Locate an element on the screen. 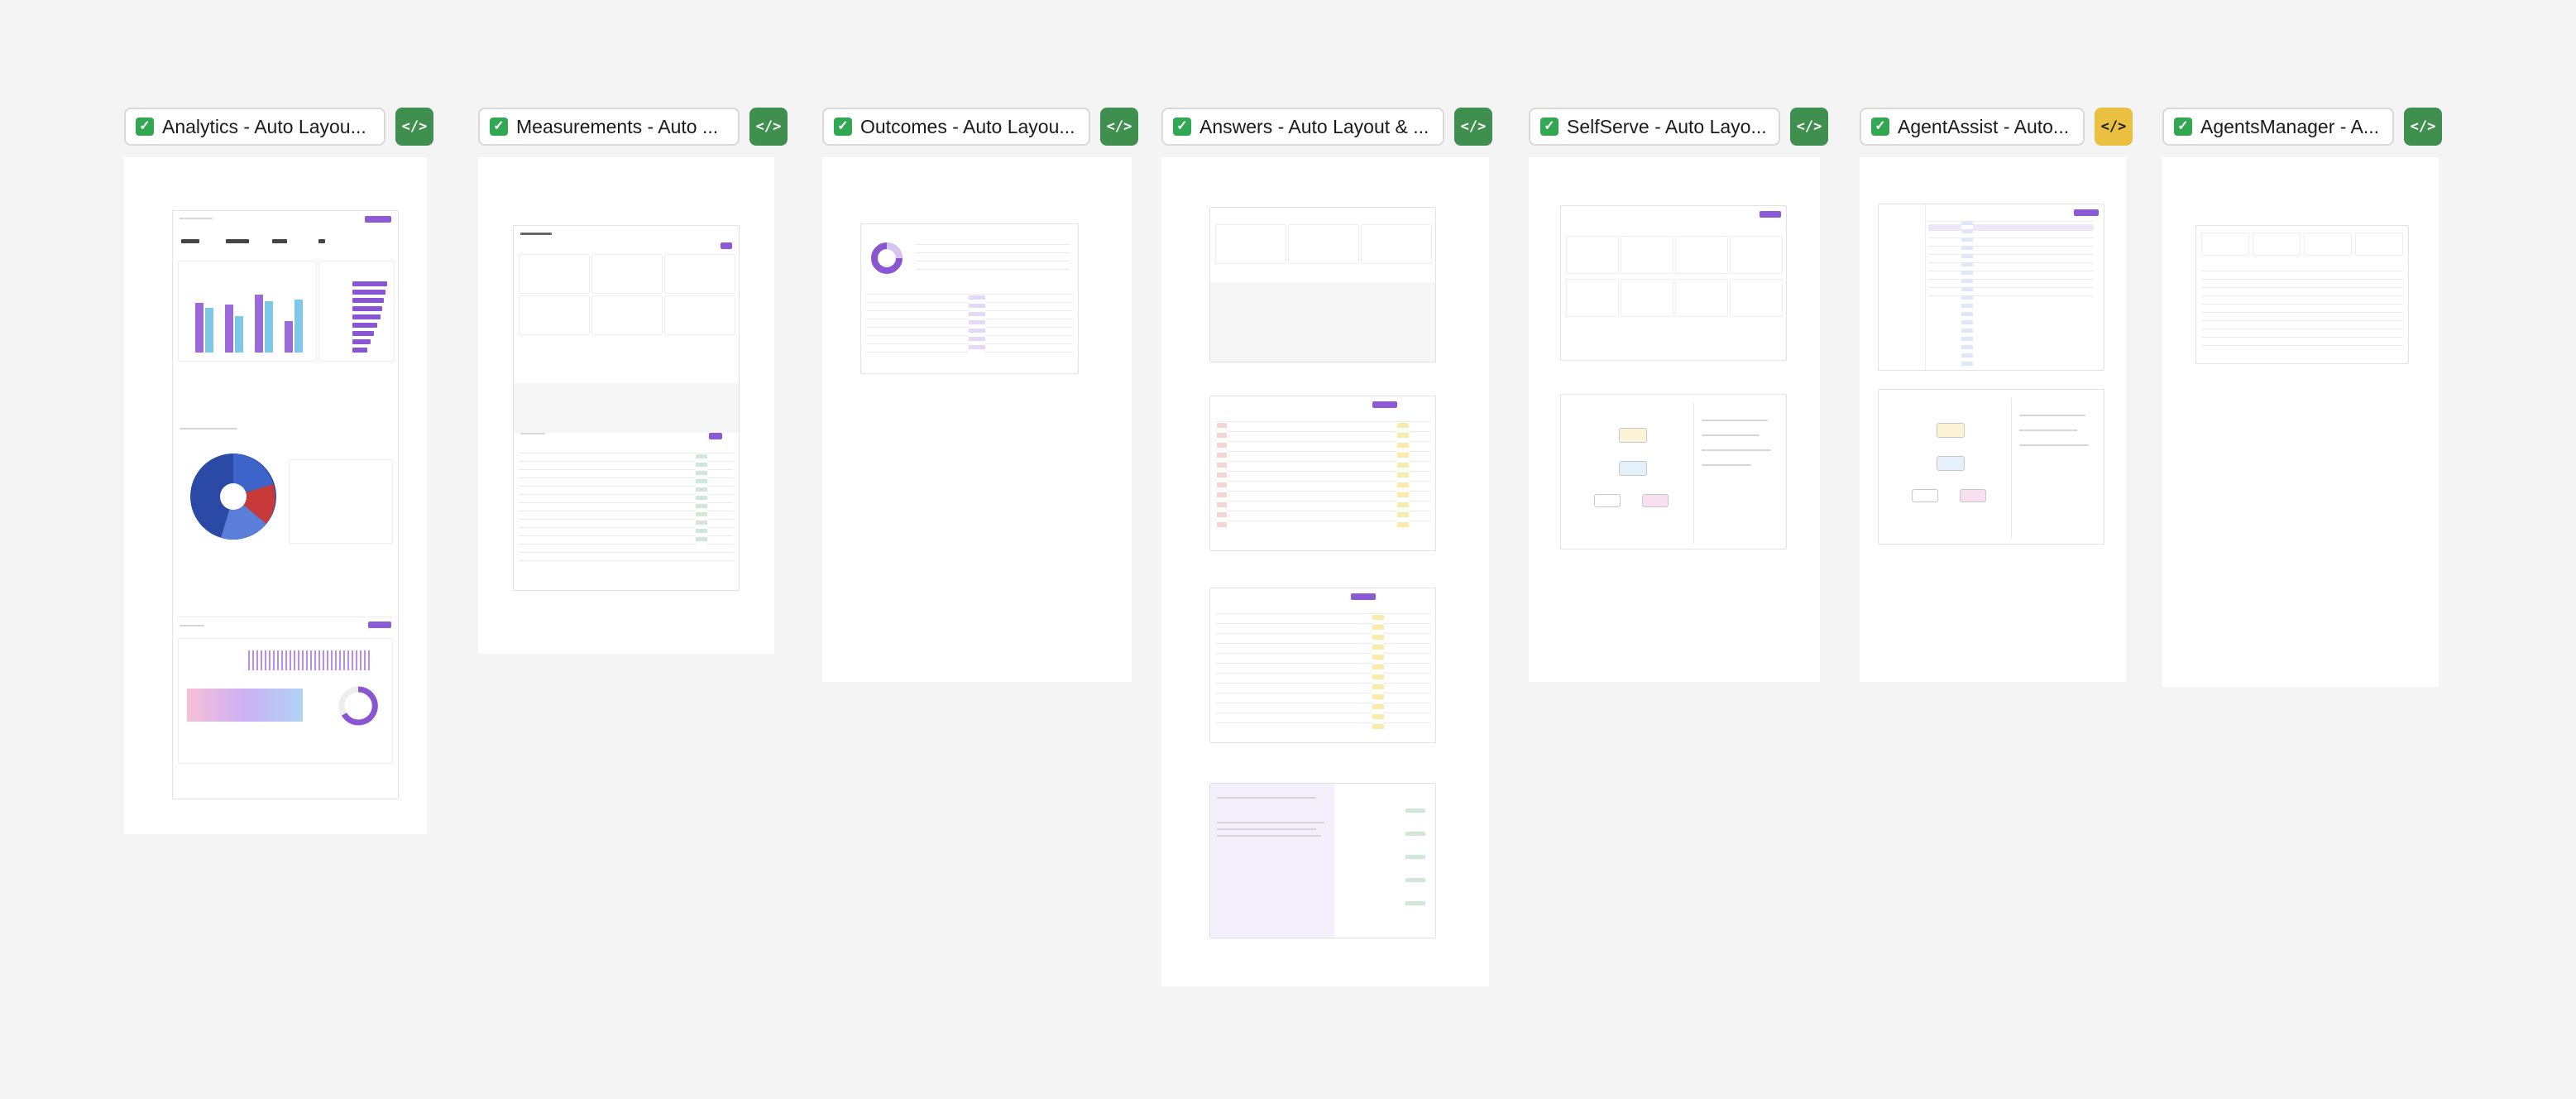  frame-thumbnail-measurements is located at coordinates (626, 408).